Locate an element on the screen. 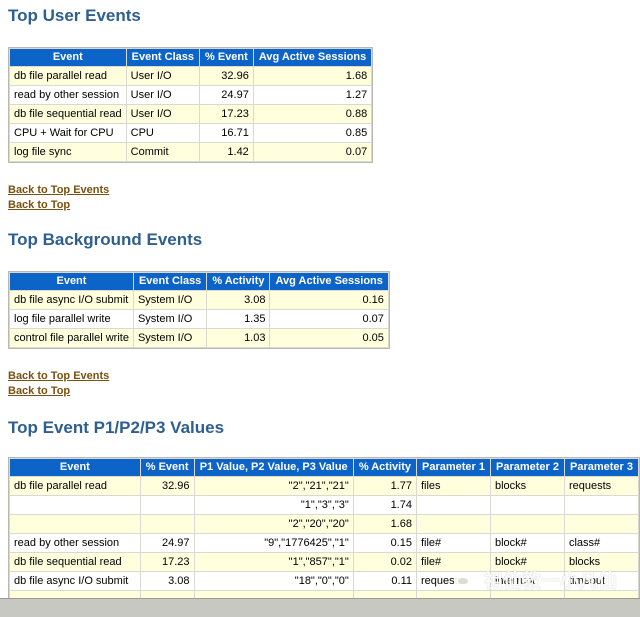 This screenshot has height=617, width=640. cell-p1p2p3-value: "1","857","1" is located at coordinates (273, 562).